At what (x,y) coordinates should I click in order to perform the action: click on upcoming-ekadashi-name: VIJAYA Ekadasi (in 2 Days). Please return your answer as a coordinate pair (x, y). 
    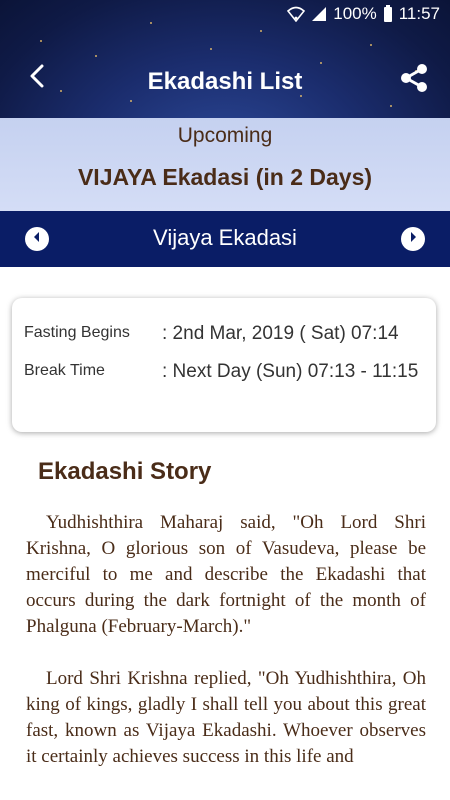
    Looking at the image, I should click on (225, 177).